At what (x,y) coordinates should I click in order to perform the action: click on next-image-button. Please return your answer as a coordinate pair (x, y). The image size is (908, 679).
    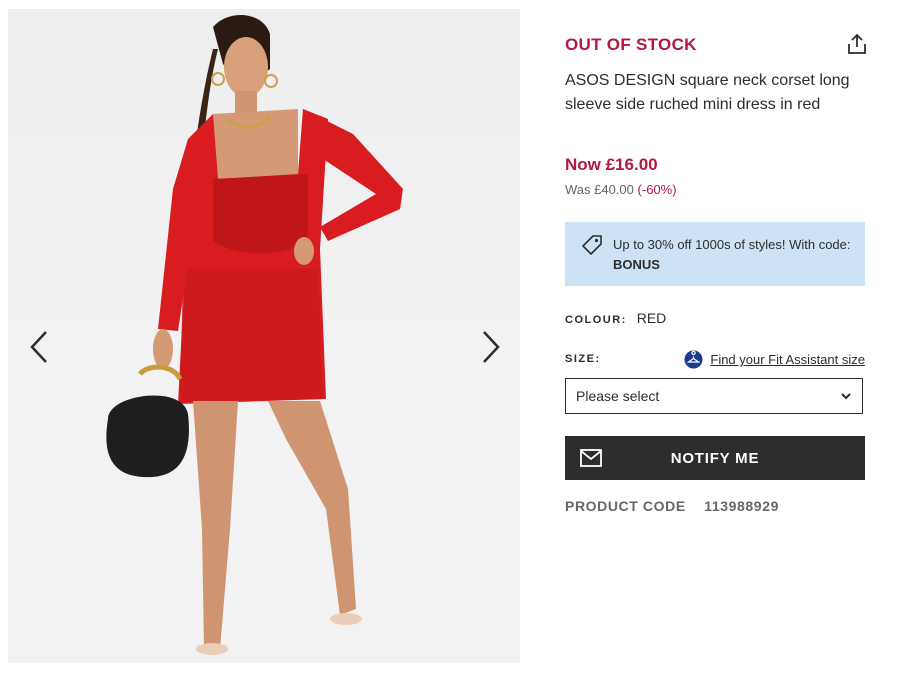
    Looking at the image, I should click on (491, 347).